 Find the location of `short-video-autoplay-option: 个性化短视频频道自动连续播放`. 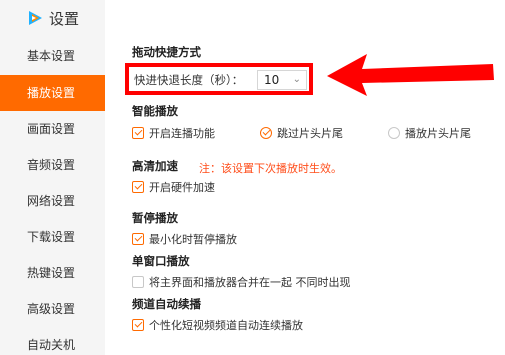

short-video-autoplay-option: 个性化短视频频道自动连续播放 is located at coordinates (217, 325).